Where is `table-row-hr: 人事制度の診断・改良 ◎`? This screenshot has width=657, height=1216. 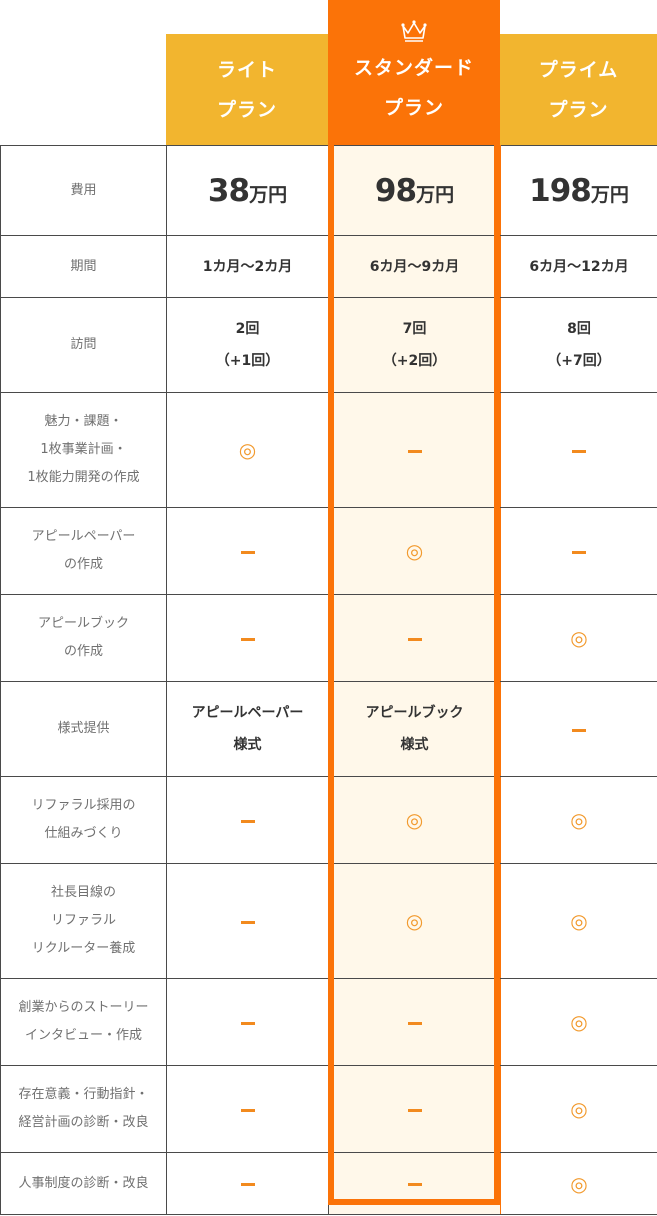 table-row-hr: 人事制度の診断・改良 ◎ is located at coordinates (328, 1183).